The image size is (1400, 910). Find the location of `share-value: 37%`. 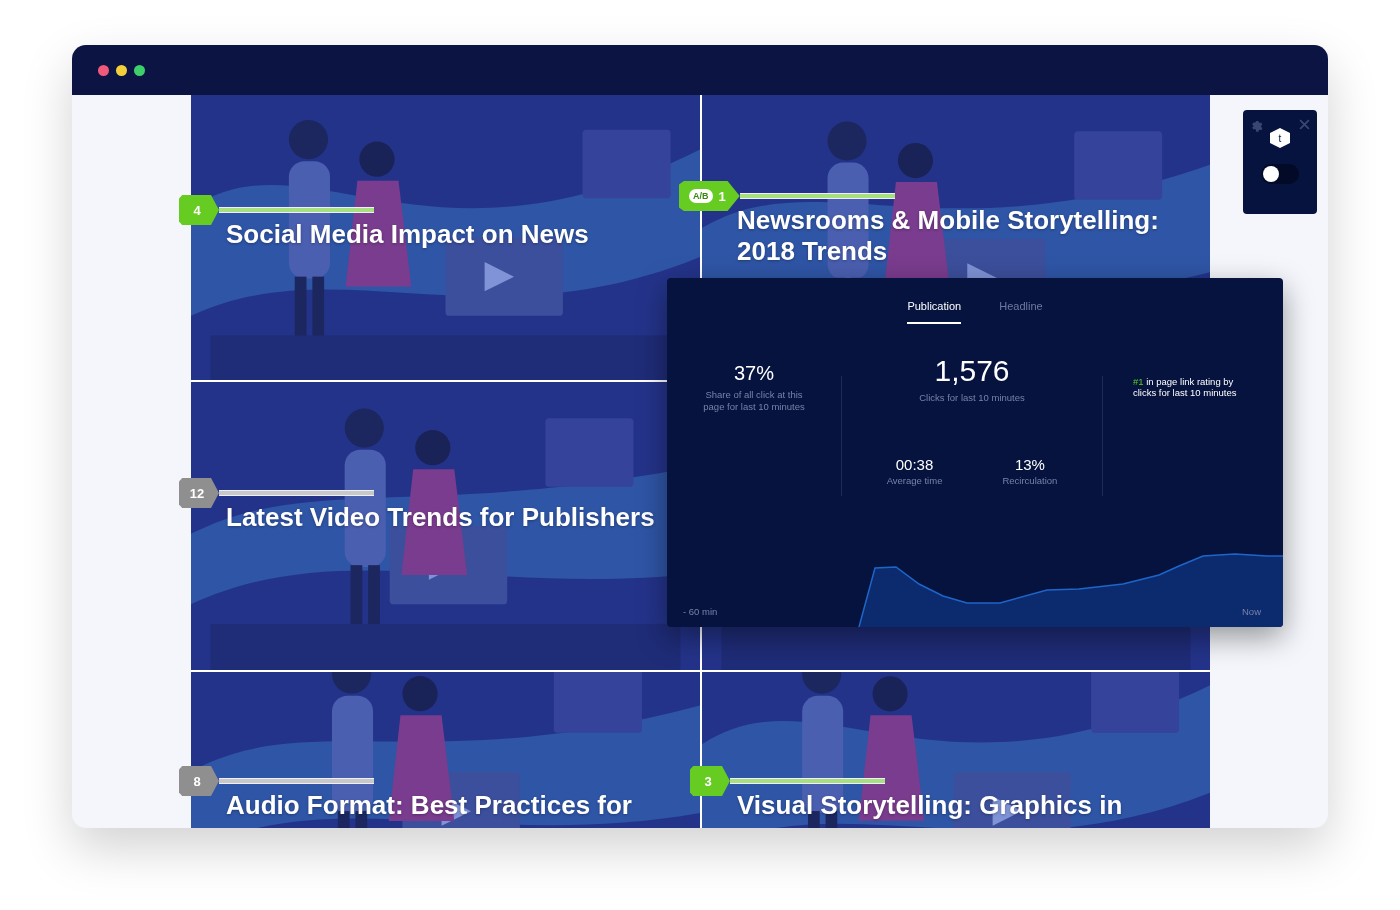

share-value: 37% is located at coordinates (754, 373).